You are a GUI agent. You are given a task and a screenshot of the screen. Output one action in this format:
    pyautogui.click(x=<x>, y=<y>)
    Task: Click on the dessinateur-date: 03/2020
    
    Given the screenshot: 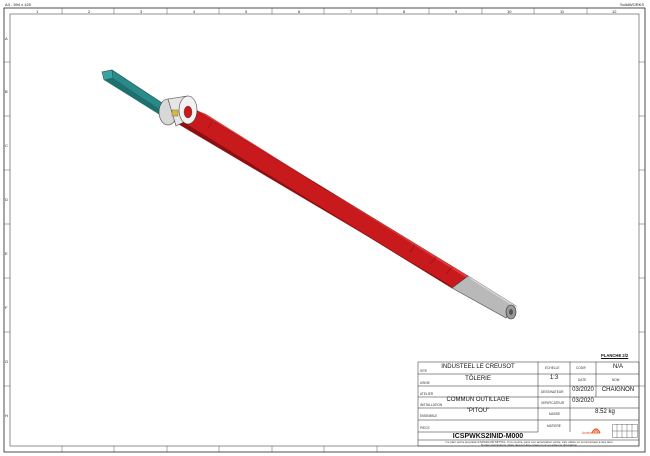 What is the action you would take?
    pyautogui.click(x=583, y=390)
    